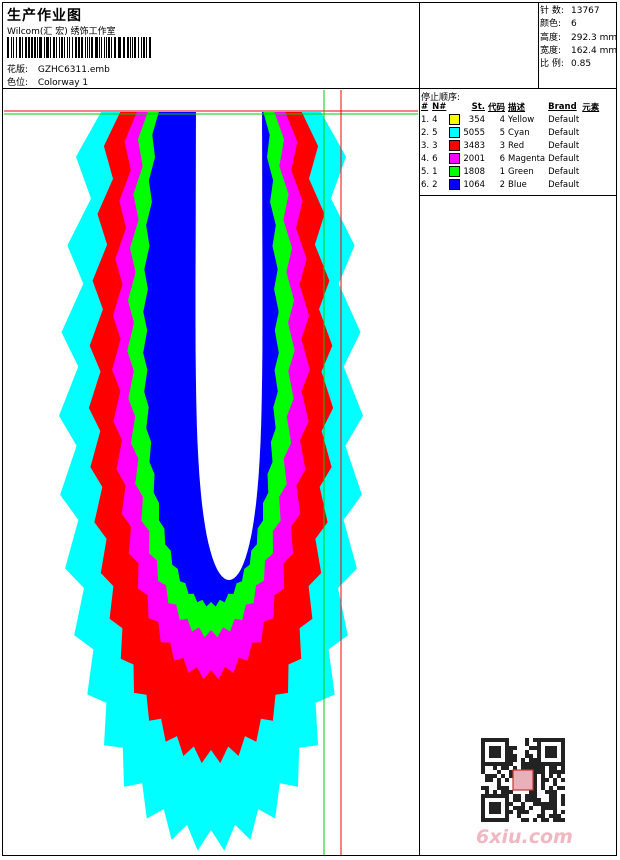  I want to click on neck-opening, so click(229, 335).